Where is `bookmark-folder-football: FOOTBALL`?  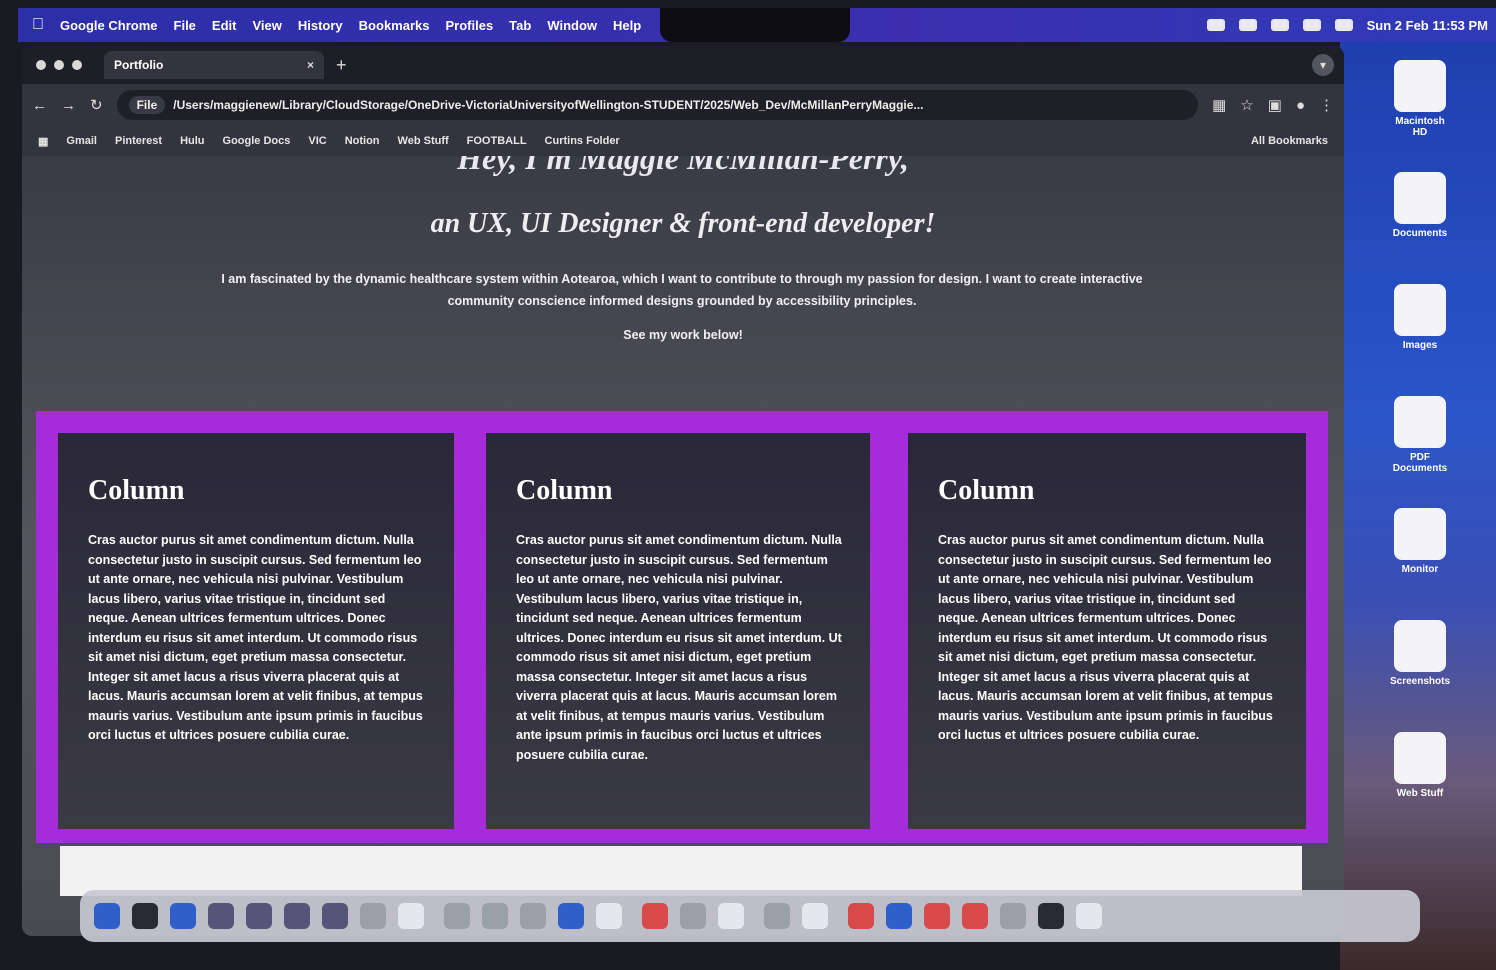 bookmark-folder-football: FOOTBALL is located at coordinates (497, 141).